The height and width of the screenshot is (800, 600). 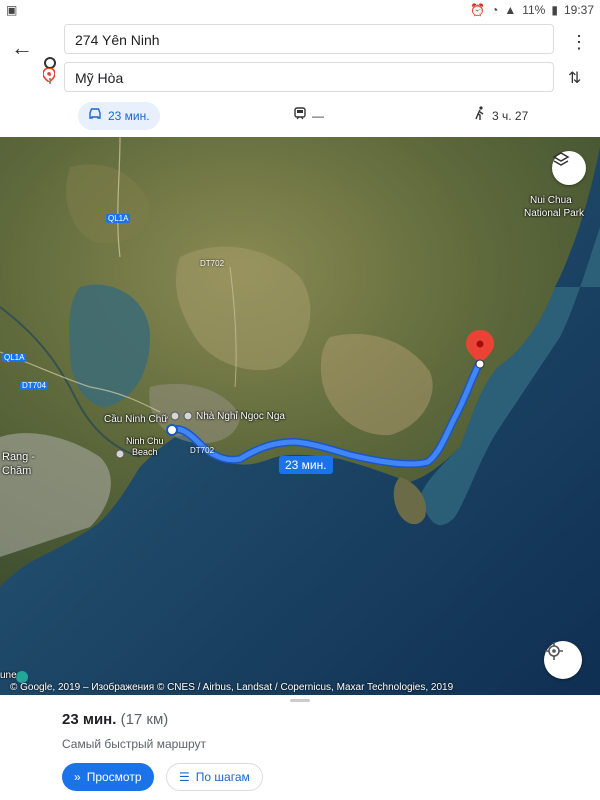 I want to click on mode-driving-label: 23 мин., so click(x=129, y=116).